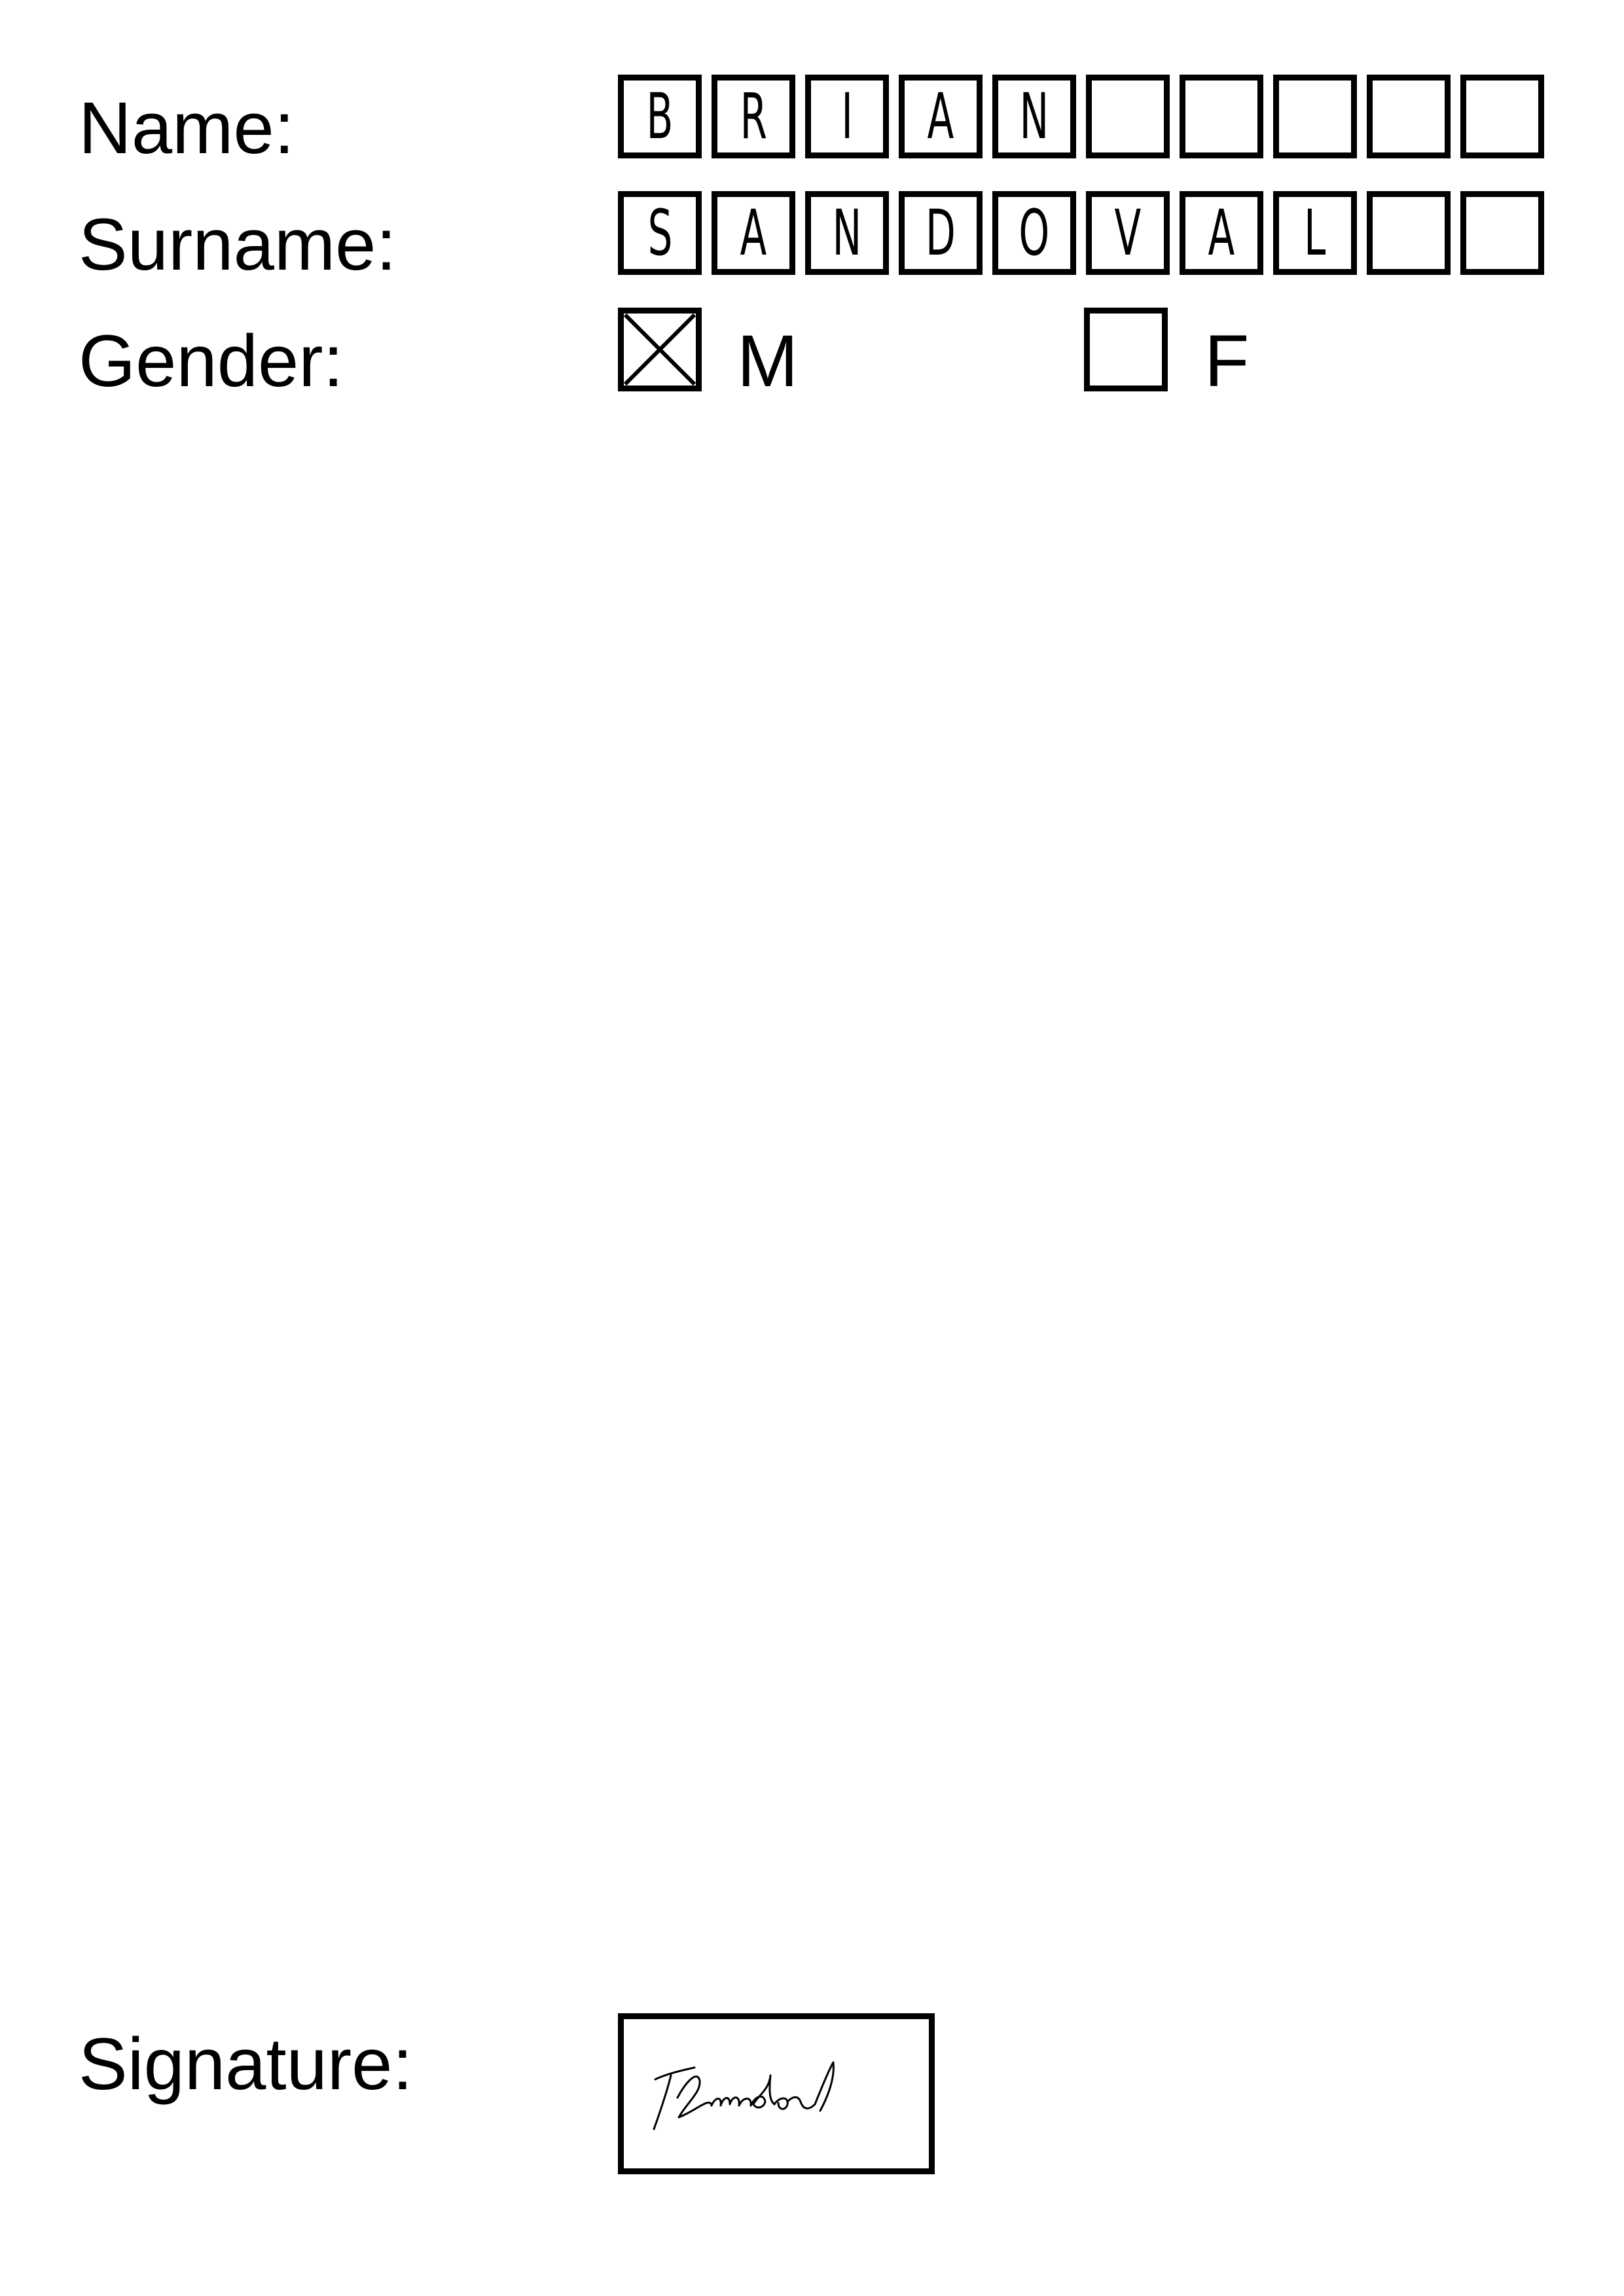 This screenshot has width=1624, height=2296. I want to click on surname-char-box: N, so click(847, 233).